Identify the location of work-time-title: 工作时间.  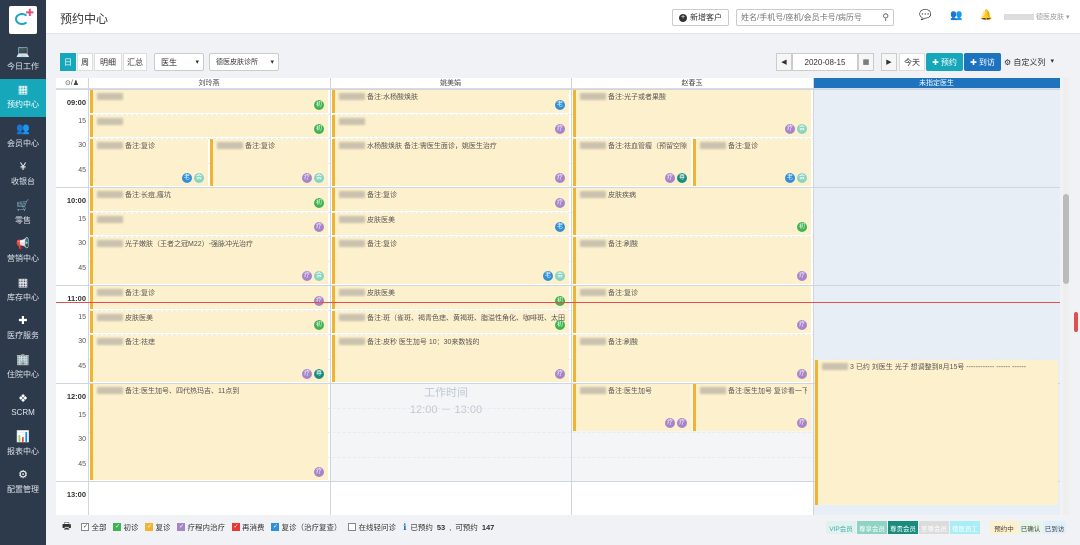
(446, 393).